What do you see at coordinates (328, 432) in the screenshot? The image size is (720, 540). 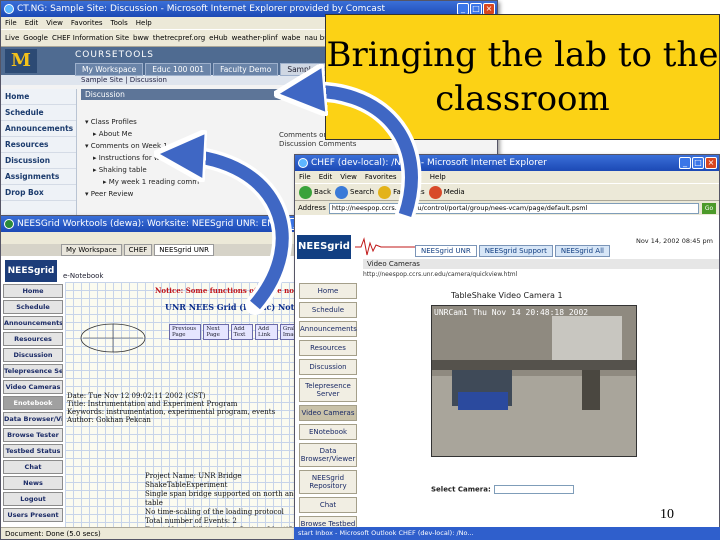 I see `left-nav-item: ENotebook` at bounding box center [328, 432].